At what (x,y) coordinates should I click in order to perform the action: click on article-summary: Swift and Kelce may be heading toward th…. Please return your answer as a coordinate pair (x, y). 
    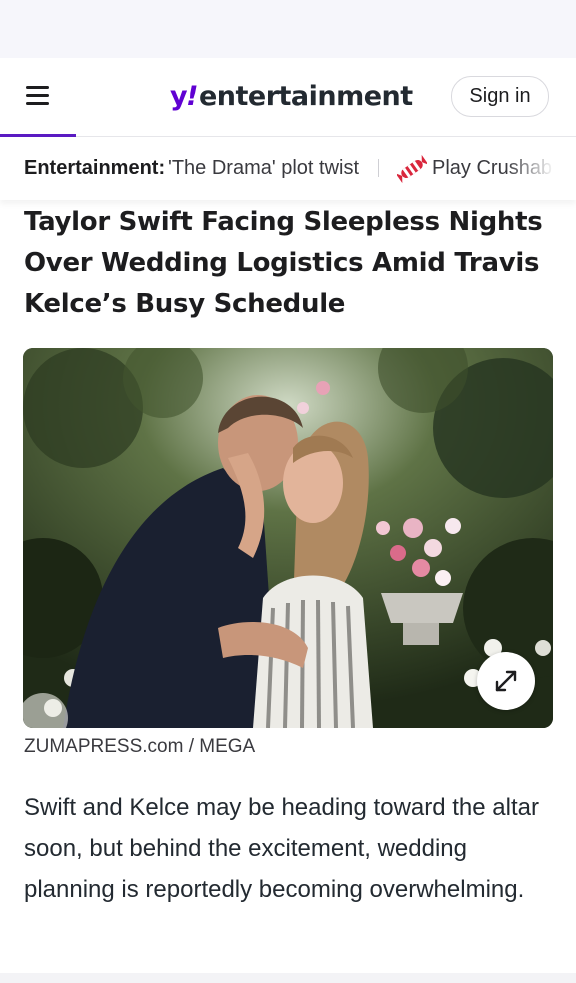
    Looking at the image, I should click on (281, 848).